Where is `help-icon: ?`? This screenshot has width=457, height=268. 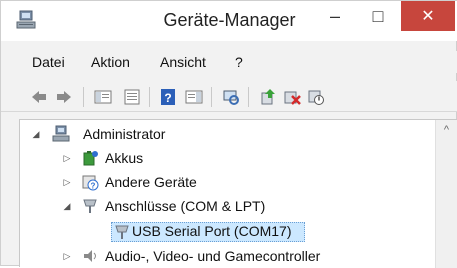 help-icon: ? is located at coordinates (168, 97).